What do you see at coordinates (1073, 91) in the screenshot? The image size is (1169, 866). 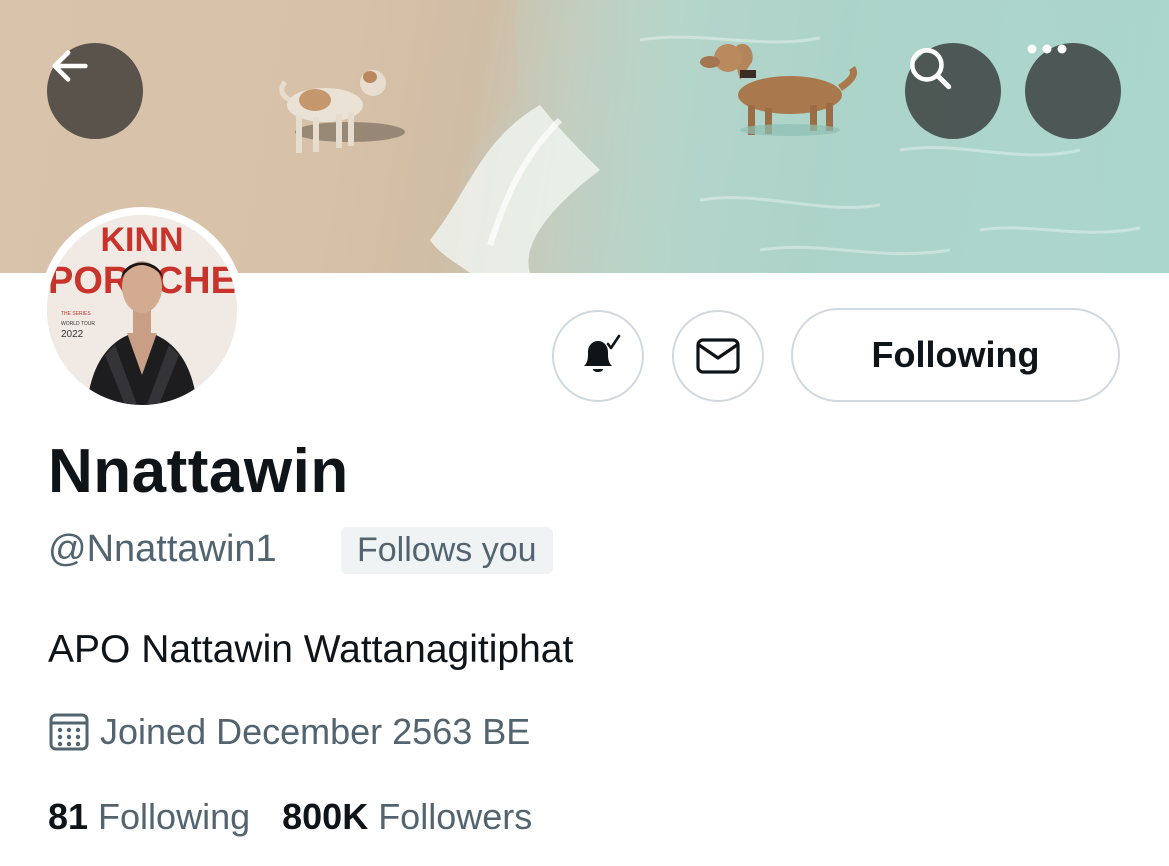 I see `more-options-button` at bounding box center [1073, 91].